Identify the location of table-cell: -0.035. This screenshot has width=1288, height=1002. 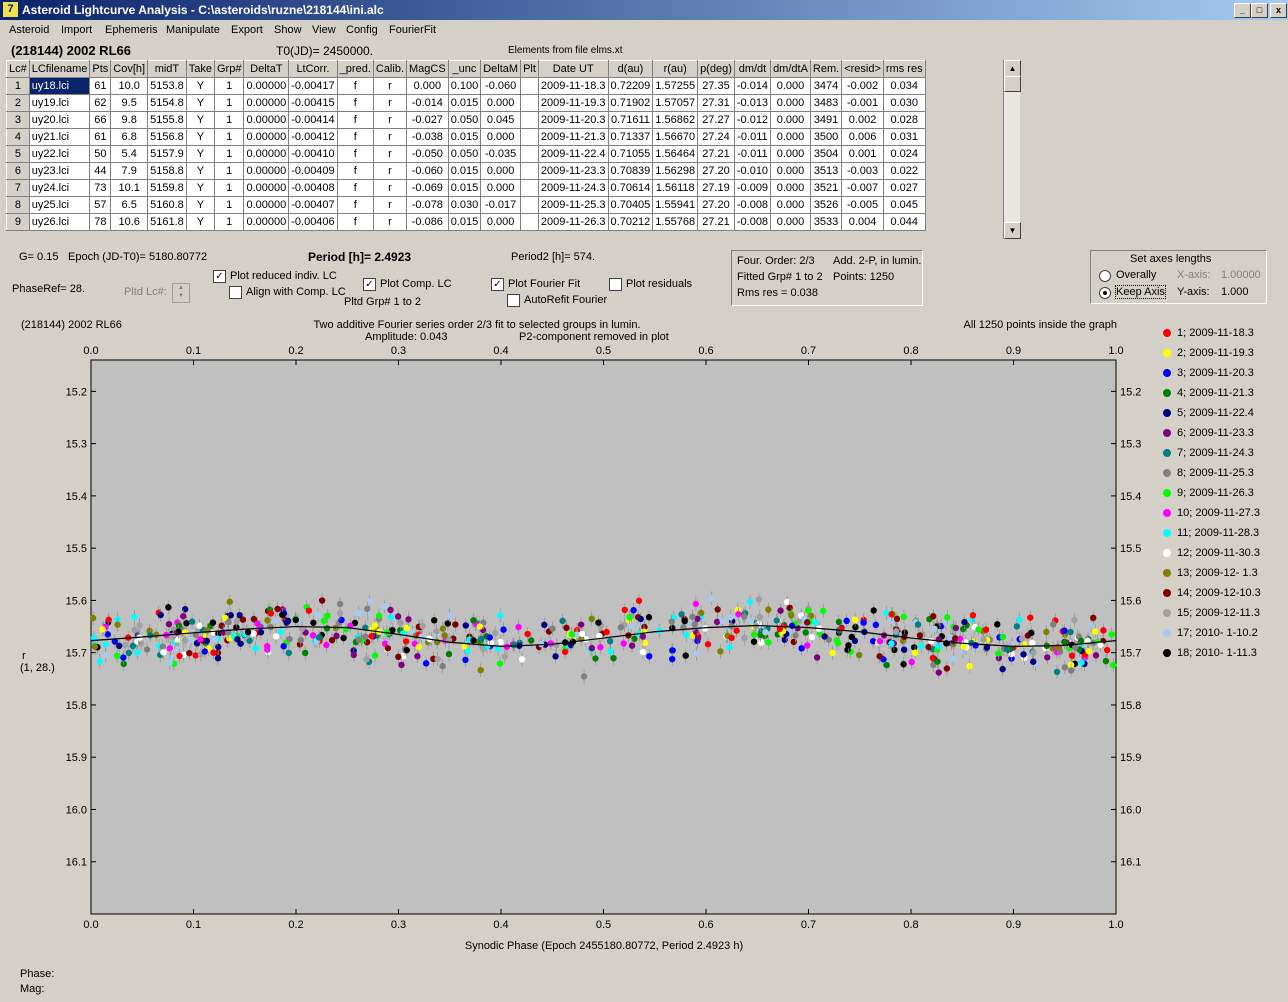
(501, 154).